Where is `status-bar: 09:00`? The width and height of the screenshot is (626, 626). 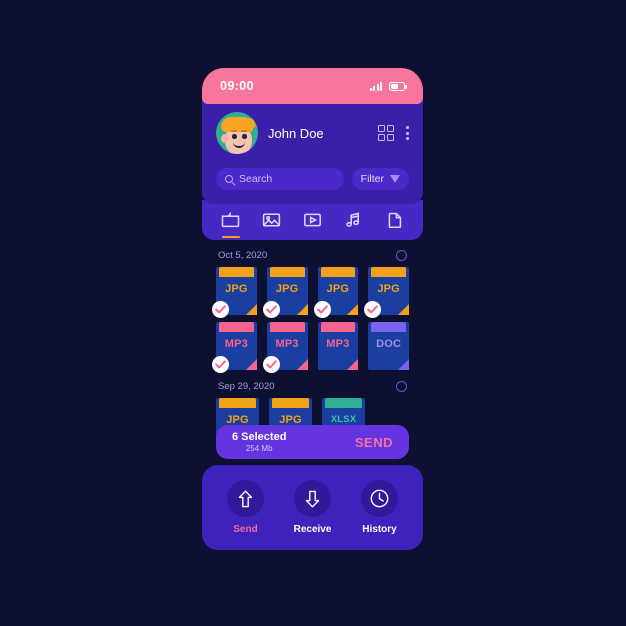 status-bar: 09:00 is located at coordinates (312, 86).